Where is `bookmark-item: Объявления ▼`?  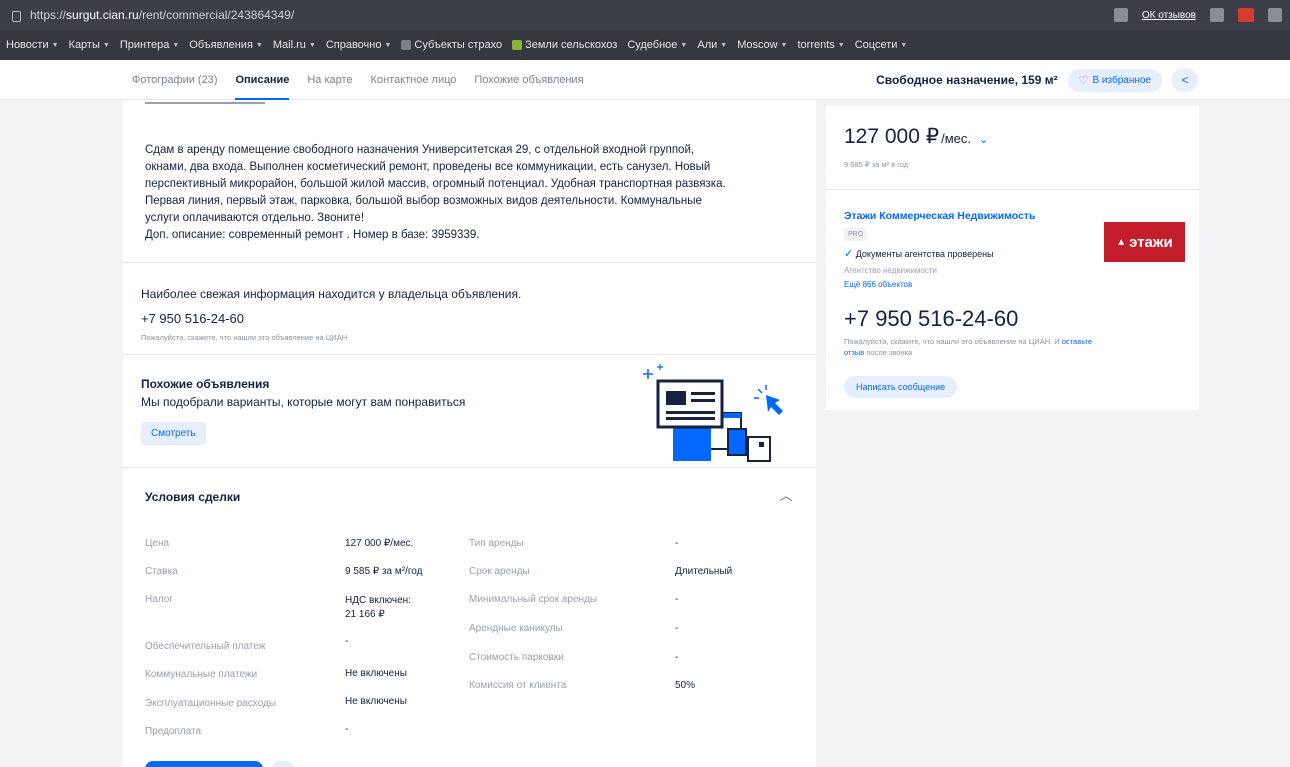
bookmark-item: Объявления ▼ is located at coordinates (226, 45).